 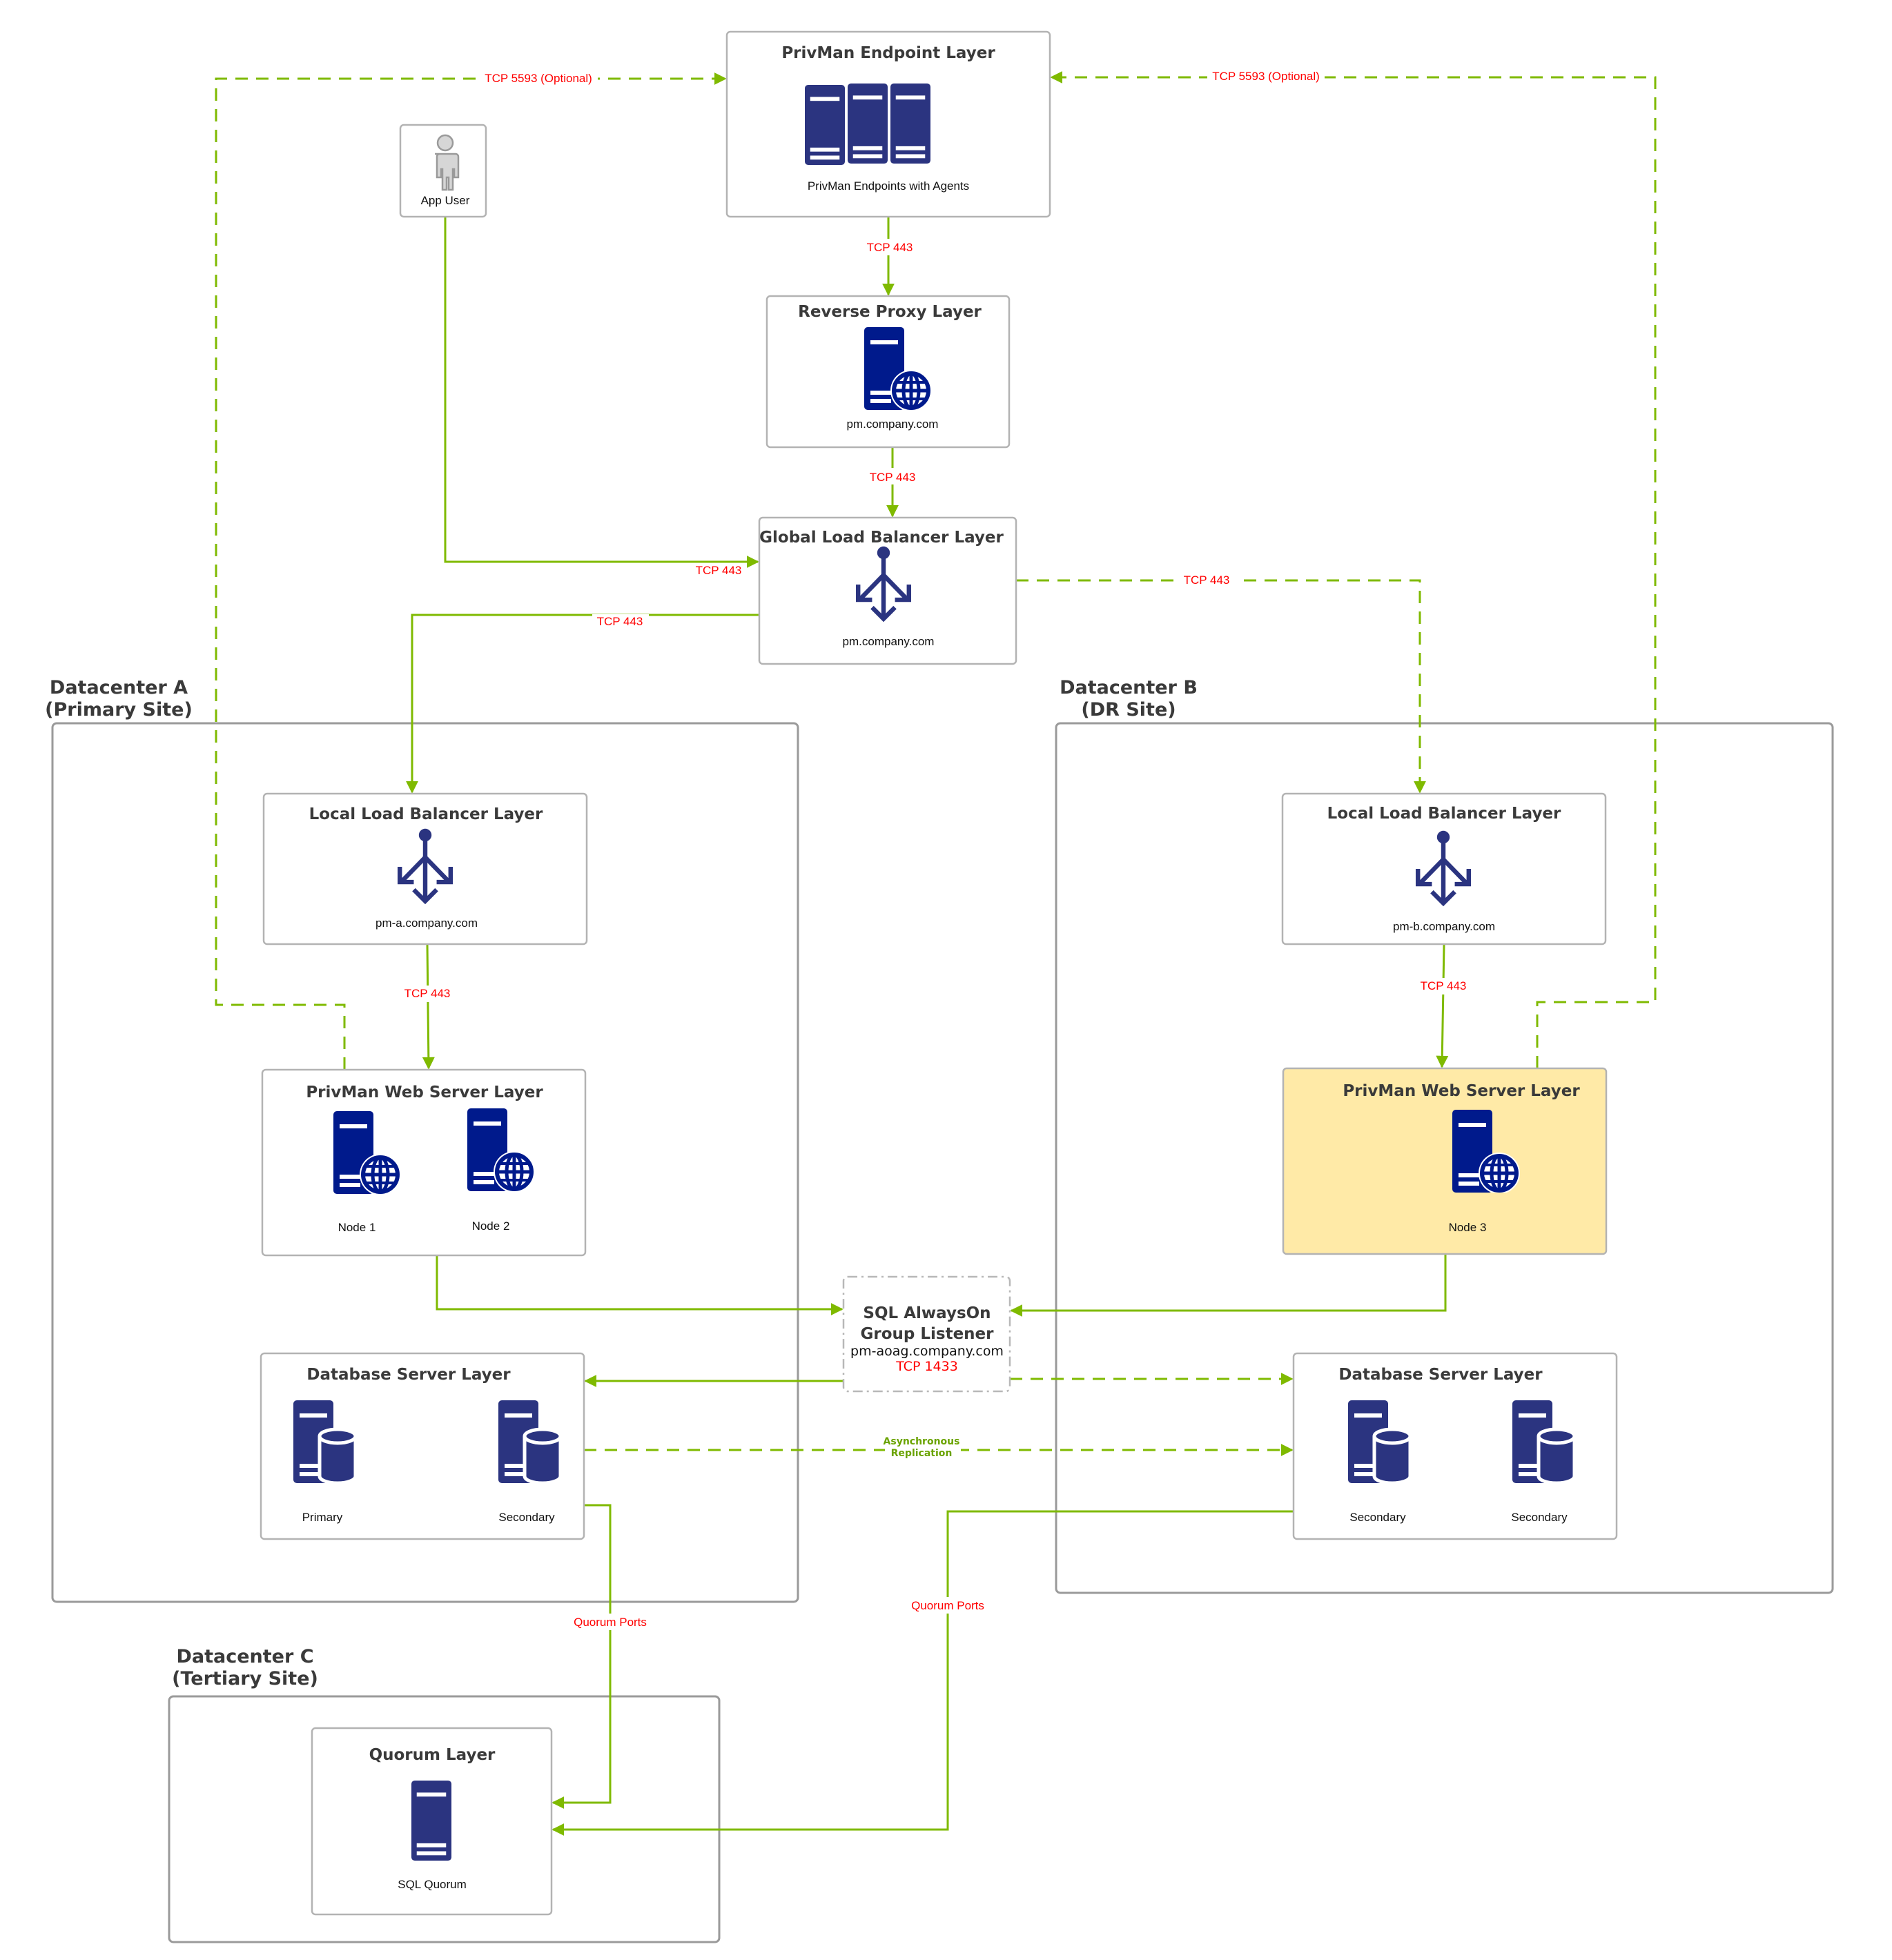 What do you see at coordinates (428, 1006) in the screenshot?
I see `connector-lb-a-to-web-a` at bounding box center [428, 1006].